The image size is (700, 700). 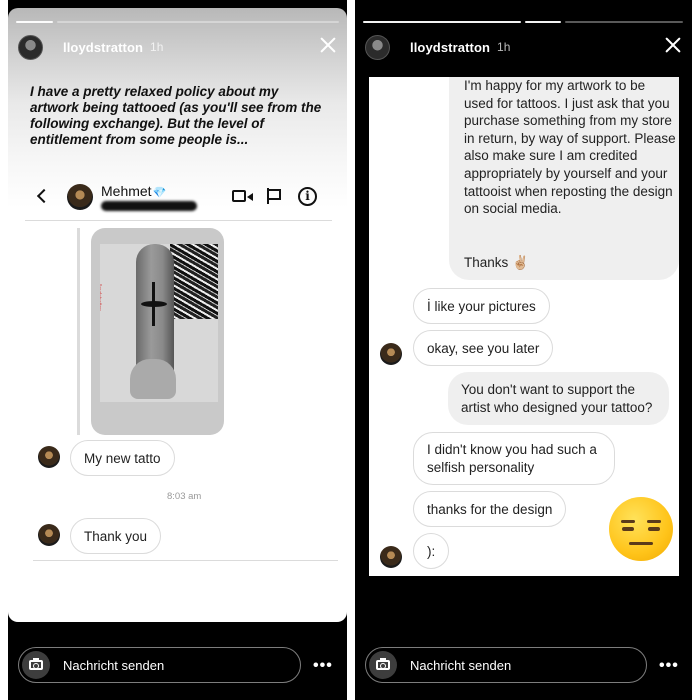 I want to click on redacted-scribble, so click(x=149, y=206).